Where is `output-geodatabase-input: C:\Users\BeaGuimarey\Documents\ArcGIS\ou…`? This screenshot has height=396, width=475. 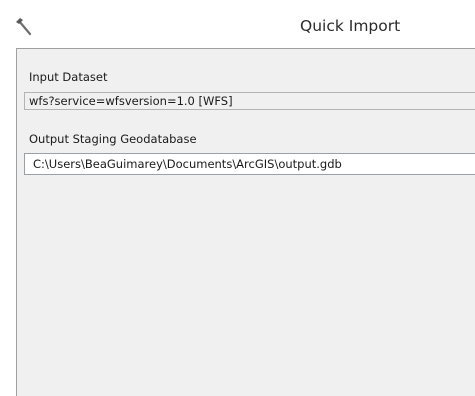 output-geodatabase-input: C:\Users\BeaGuimarey\Documents\ArcGIS\ou… is located at coordinates (249, 164).